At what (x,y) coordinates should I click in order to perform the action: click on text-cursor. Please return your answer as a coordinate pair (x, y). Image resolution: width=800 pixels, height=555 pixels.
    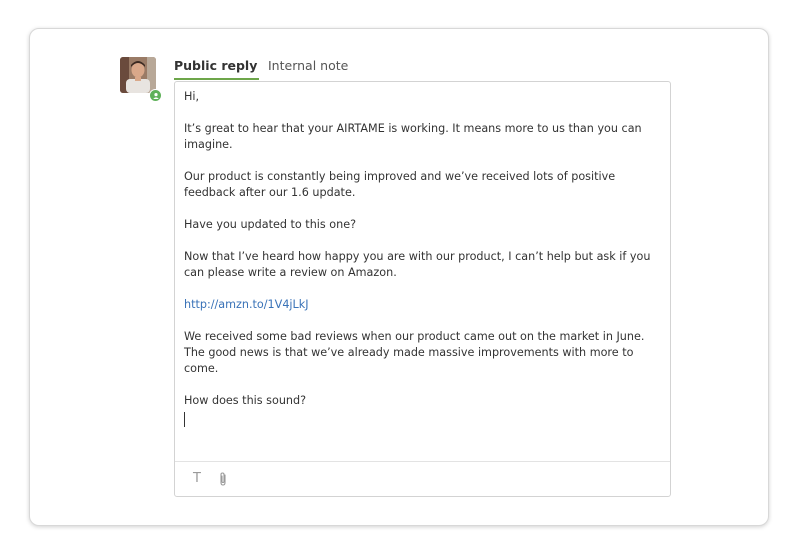
    Looking at the image, I should click on (184, 419).